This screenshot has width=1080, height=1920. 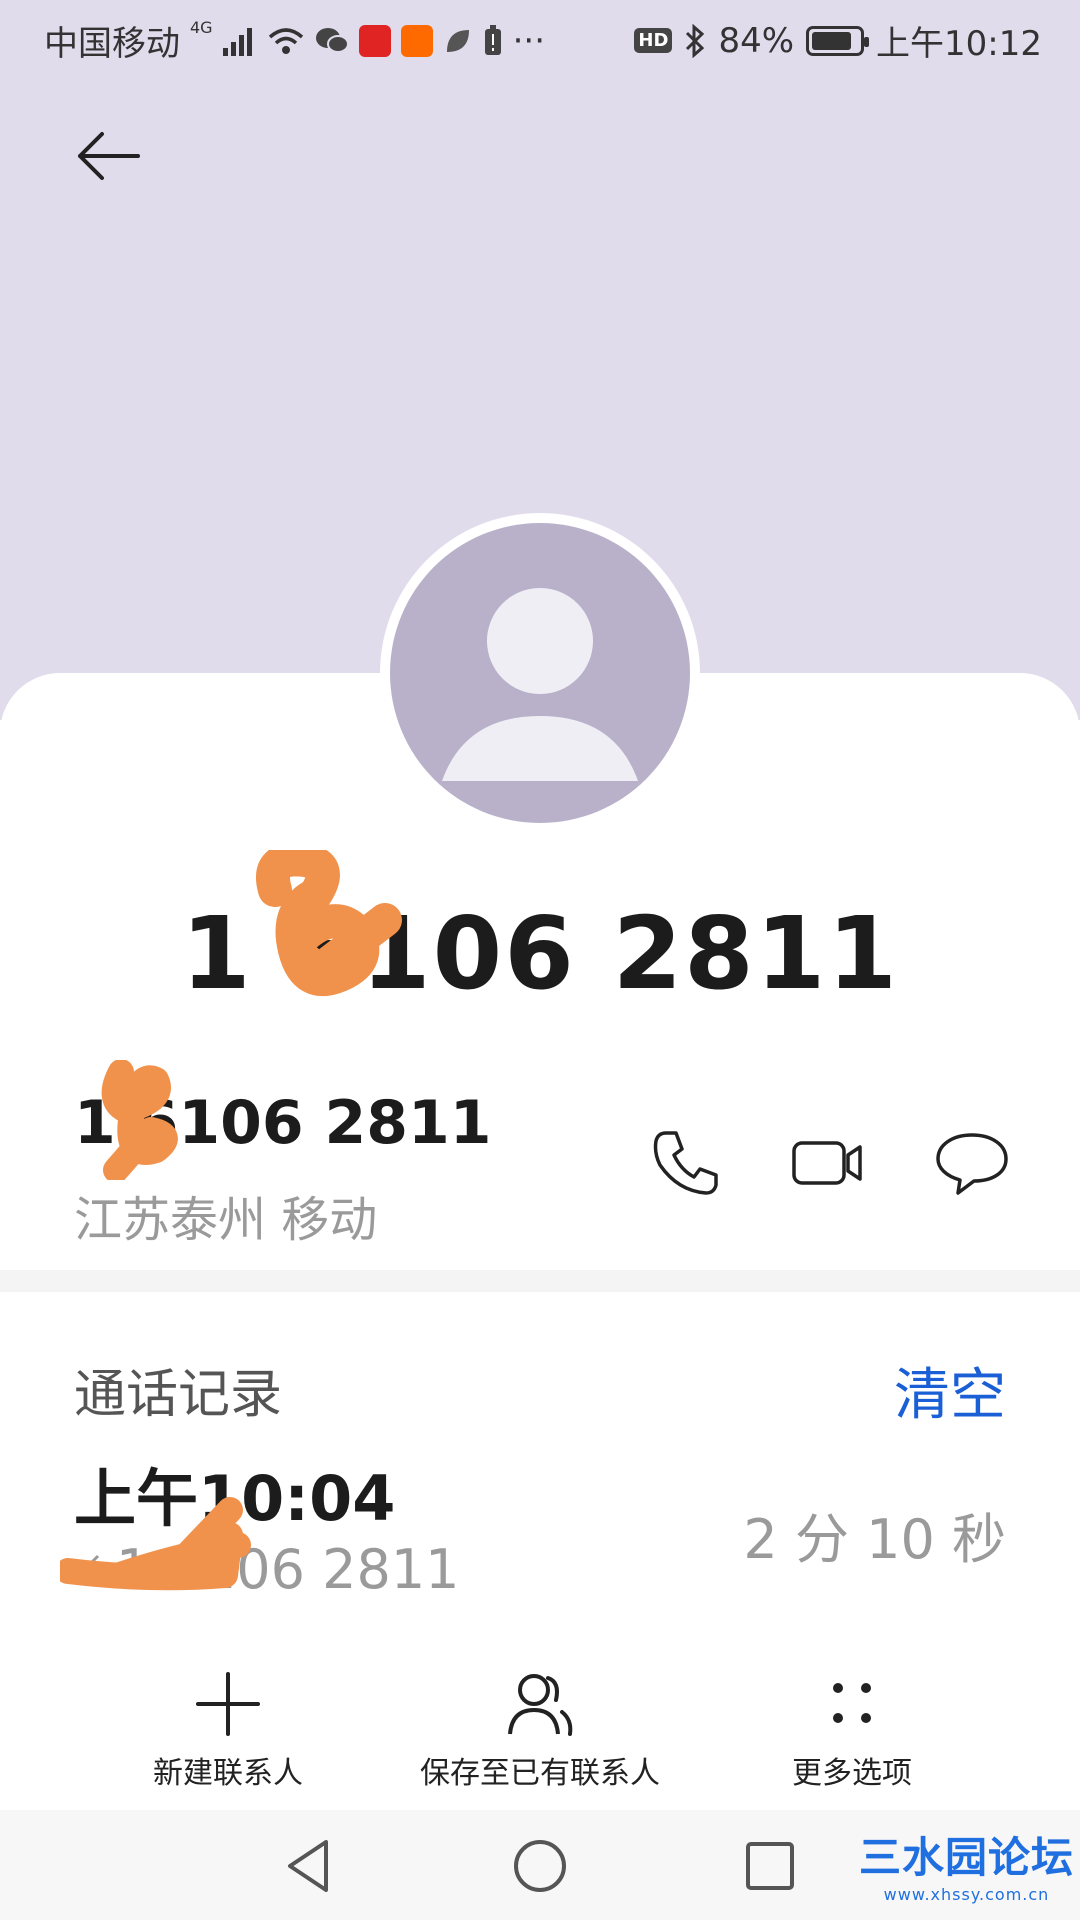 I want to click on carrier-name: 中国移动, so click(x=112, y=44).